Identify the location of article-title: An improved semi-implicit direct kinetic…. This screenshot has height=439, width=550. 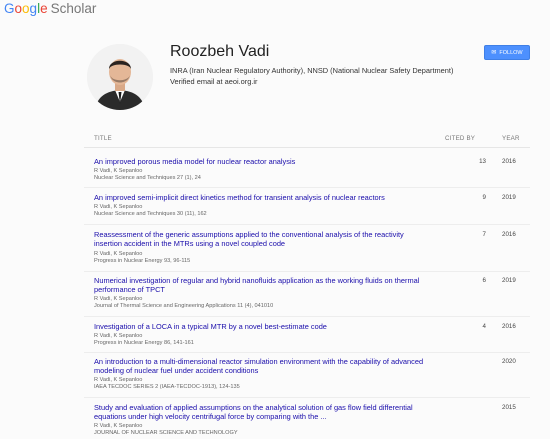
(259, 197).